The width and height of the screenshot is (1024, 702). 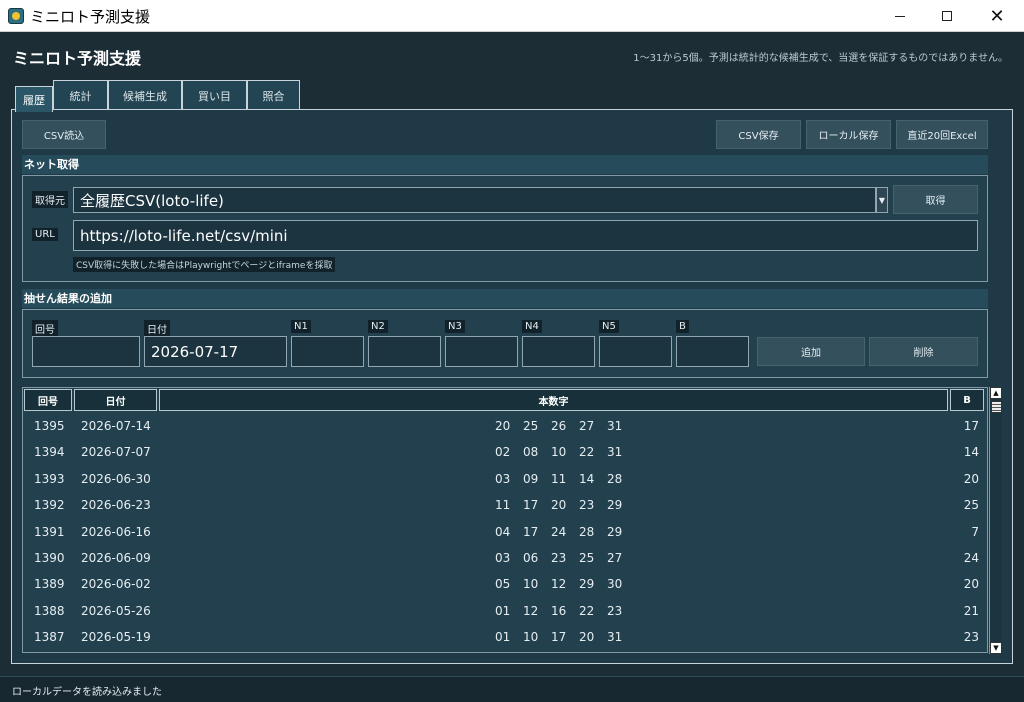 I want to click on tab-history: 履歴, so click(x=34, y=99).